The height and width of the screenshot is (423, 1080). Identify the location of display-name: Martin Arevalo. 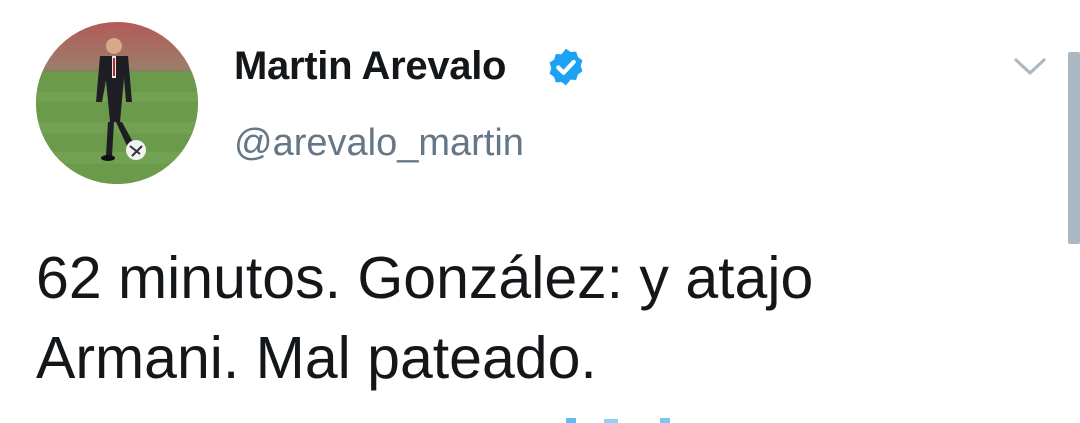
(370, 66).